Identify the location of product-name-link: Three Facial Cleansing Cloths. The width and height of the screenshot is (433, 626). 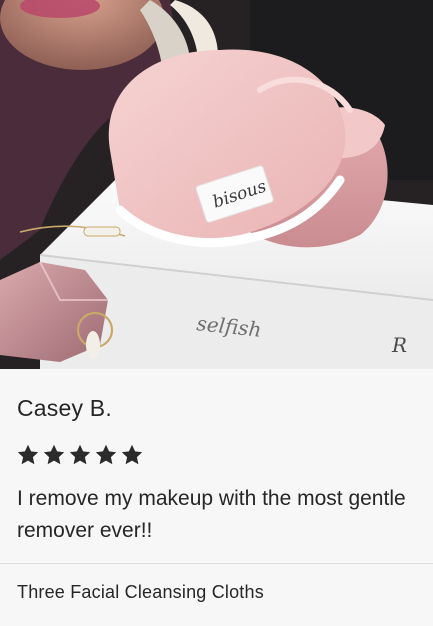
(140, 592).